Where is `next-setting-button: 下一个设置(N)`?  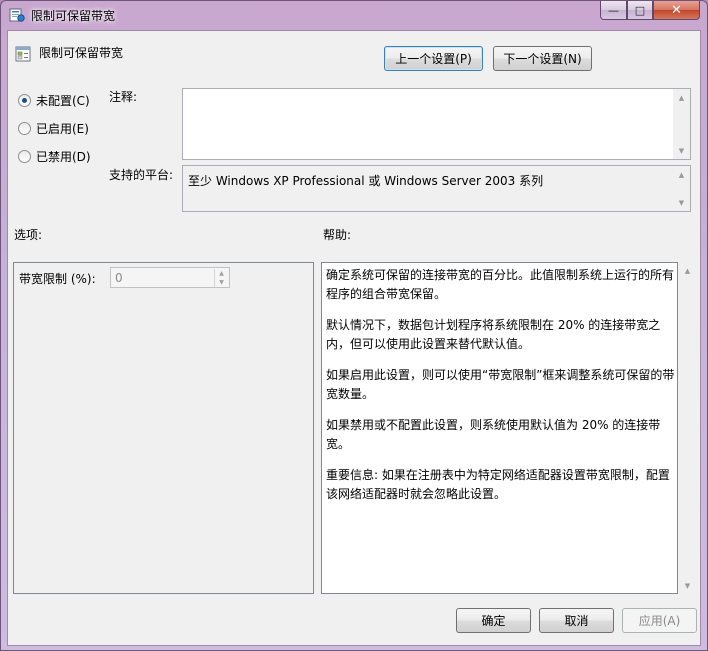 next-setting-button: 下一个设置(N) is located at coordinates (542, 58).